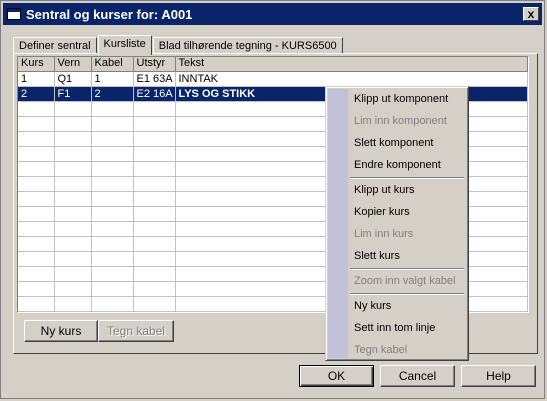  What do you see at coordinates (394, 143) in the screenshot?
I see `menu-item-slett-komponent: Slett komponent` at bounding box center [394, 143].